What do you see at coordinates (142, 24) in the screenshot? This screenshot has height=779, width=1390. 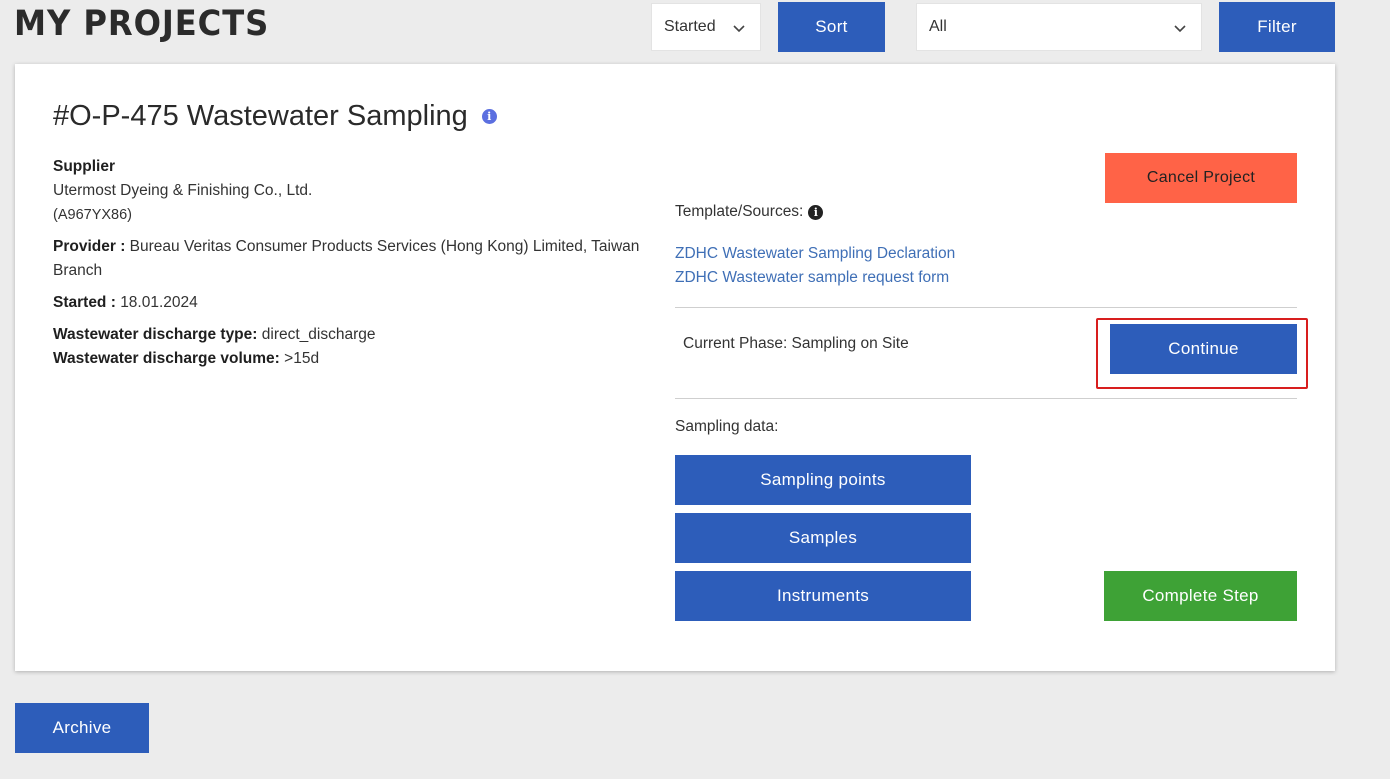 I see `page-title: MY PROJECTS` at bounding box center [142, 24].